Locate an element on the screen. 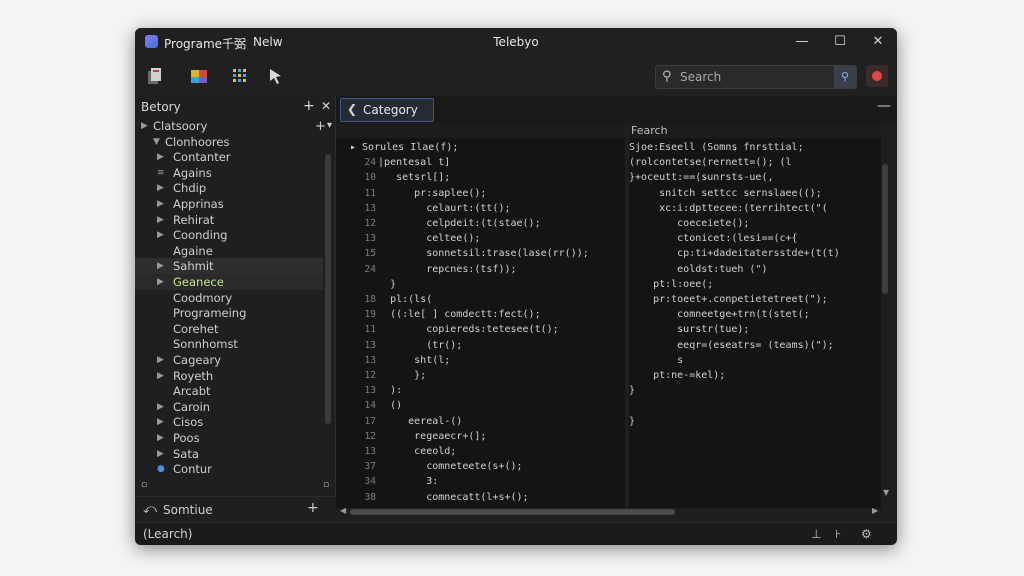  tree-add-button: + is located at coordinates (320, 126).